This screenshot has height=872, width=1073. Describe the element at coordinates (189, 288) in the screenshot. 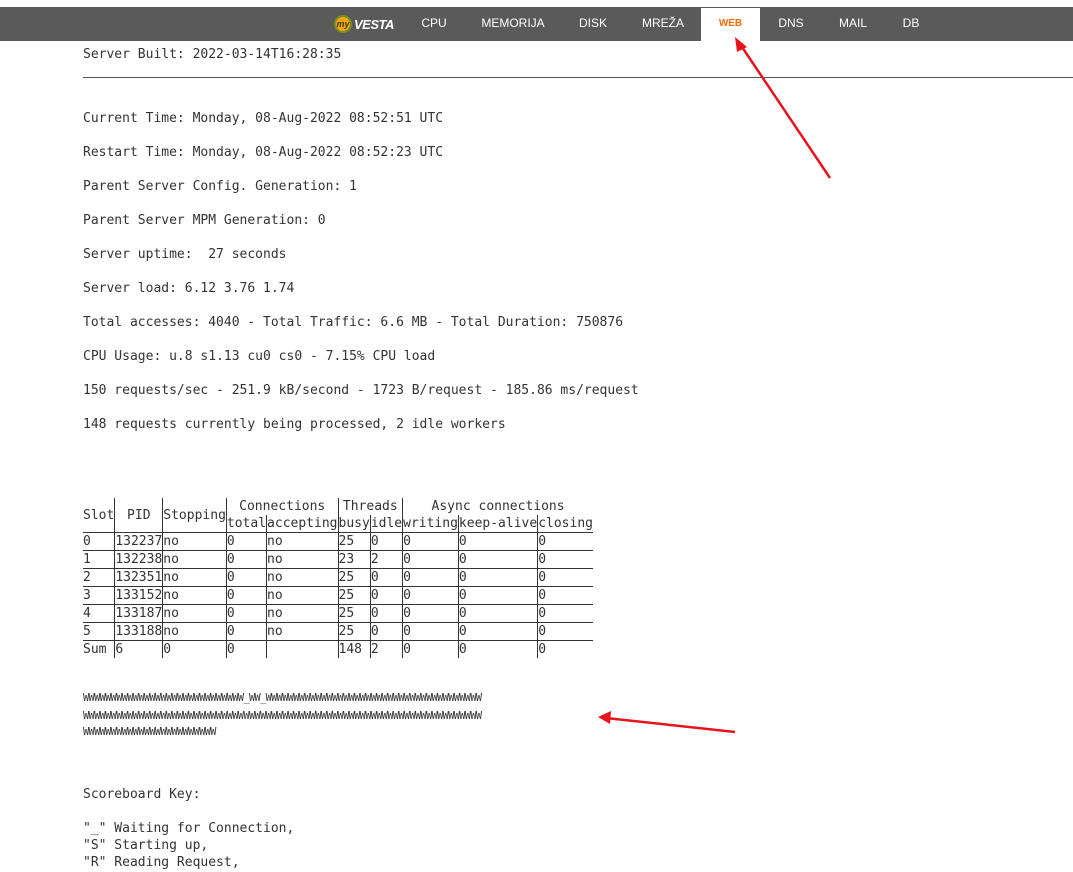

I see `server-load: Server load: 6.12 3.76 1.74` at that location.